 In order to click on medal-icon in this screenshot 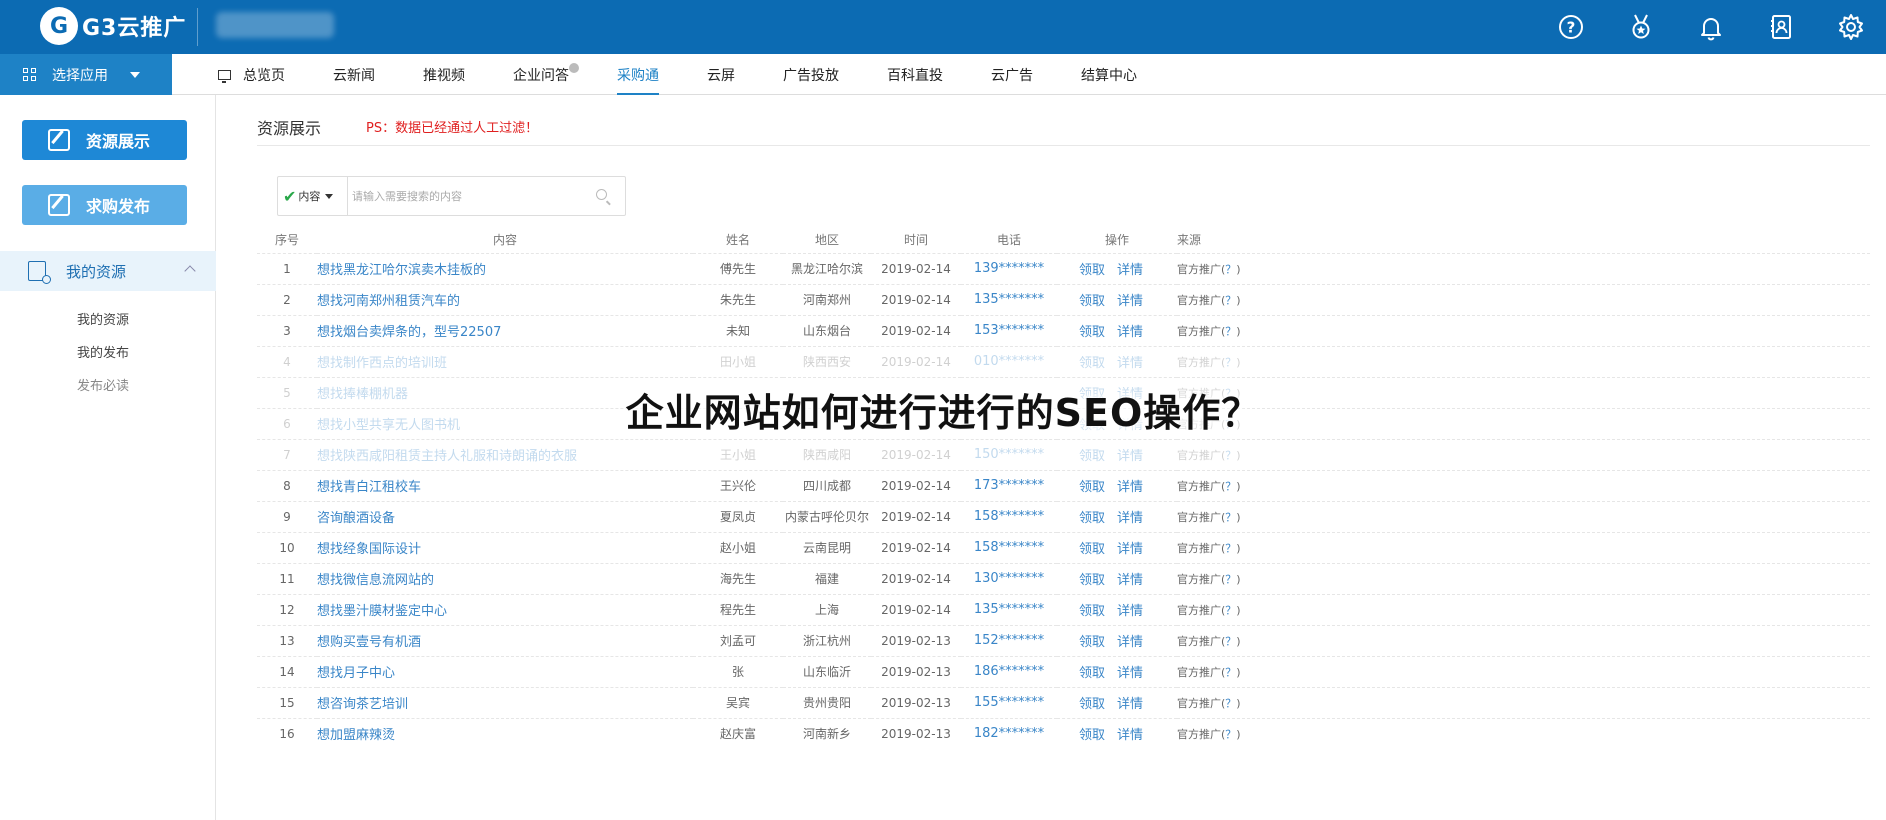, I will do `click(1641, 27)`.